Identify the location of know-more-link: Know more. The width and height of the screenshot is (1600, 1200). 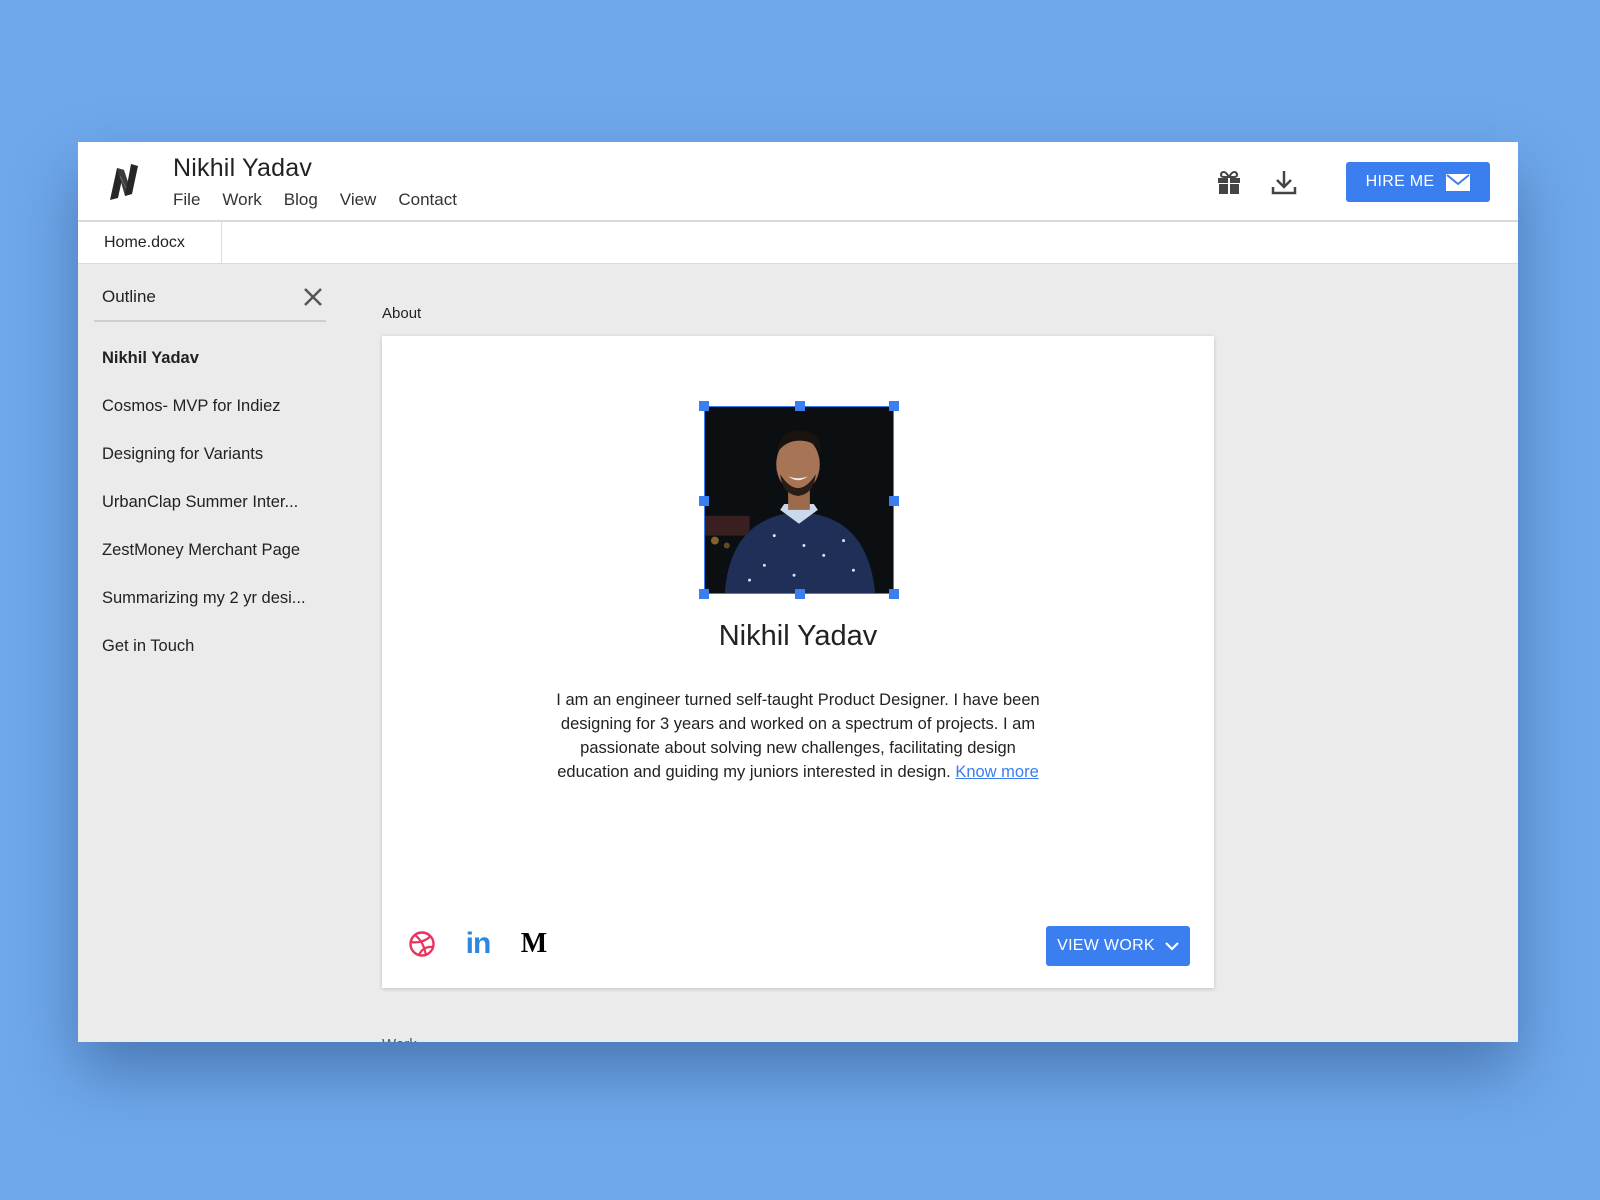
(996, 772).